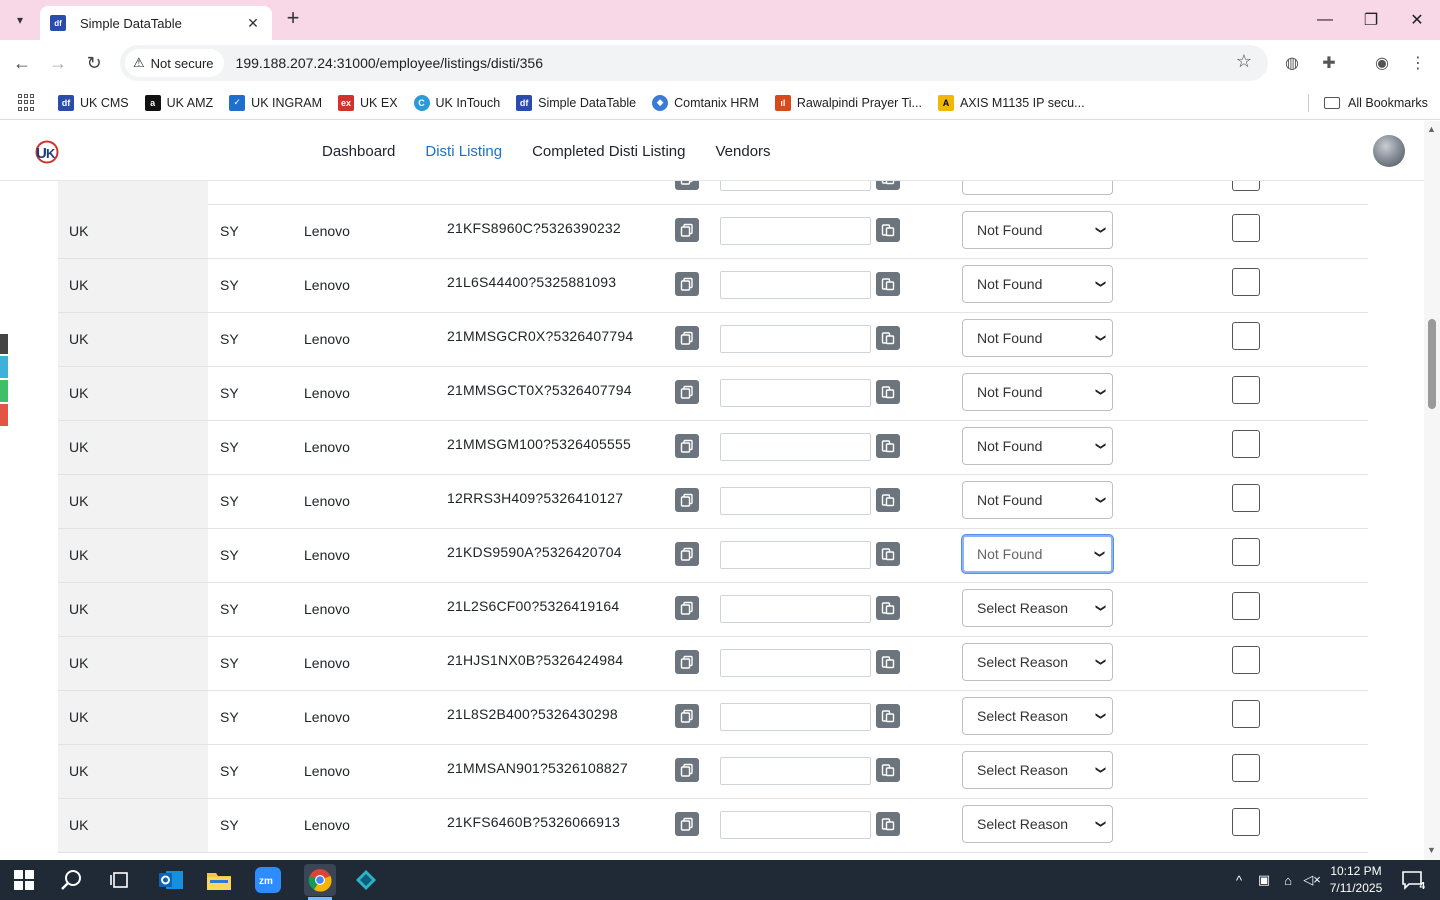 Image resolution: width=1440 pixels, height=900 pixels. I want to click on nav-disti-listing: Disti Listing, so click(463, 151).